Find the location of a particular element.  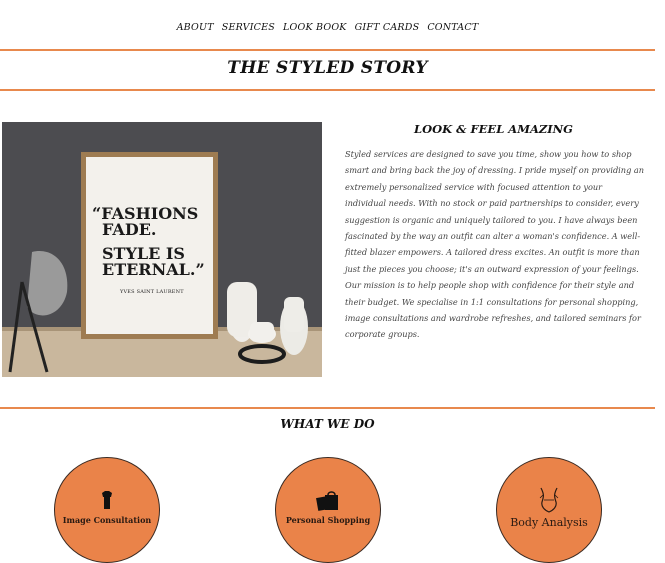

what-we-do-heading: WHAT WE DO is located at coordinates (327, 424).